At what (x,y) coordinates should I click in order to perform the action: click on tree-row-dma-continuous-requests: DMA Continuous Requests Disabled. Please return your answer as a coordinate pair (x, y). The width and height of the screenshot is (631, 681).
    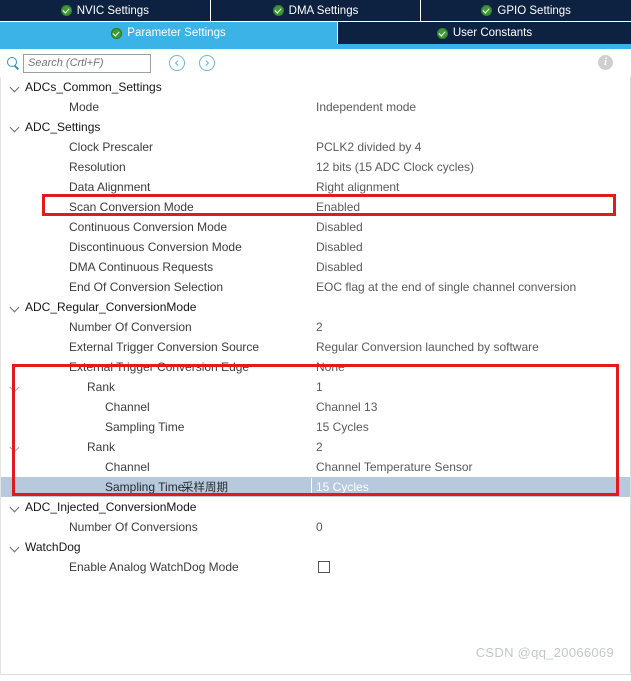
    Looking at the image, I should click on (315, 267).